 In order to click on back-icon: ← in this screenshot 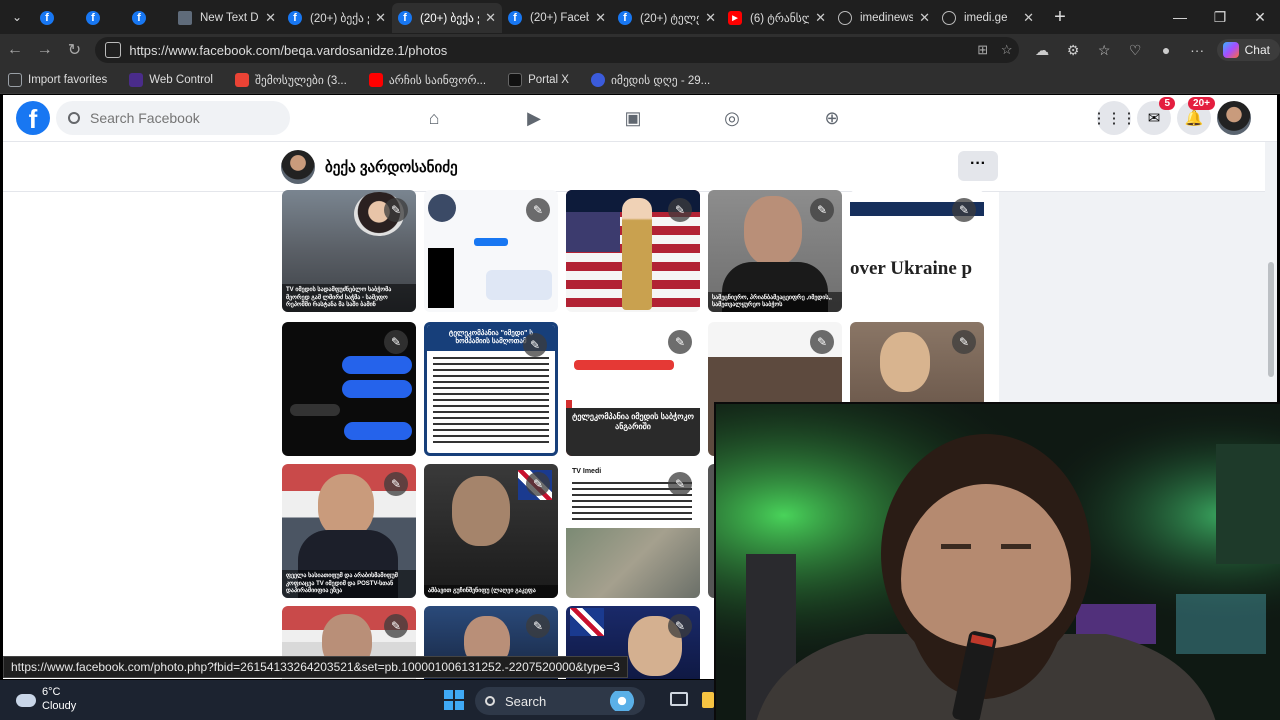, I will do `click(15, 50)`.